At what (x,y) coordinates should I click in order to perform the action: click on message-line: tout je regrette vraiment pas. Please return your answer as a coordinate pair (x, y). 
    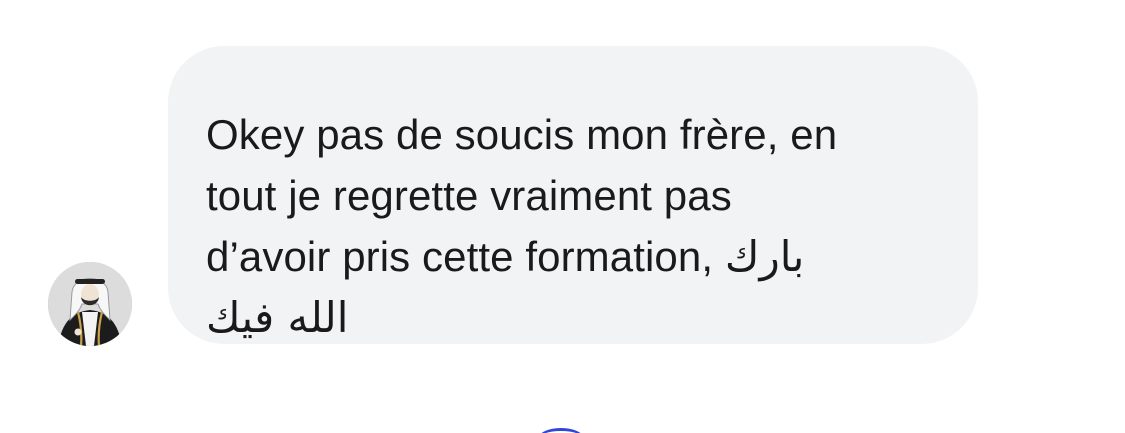
    Looking at the image, I should click on (469, 195).